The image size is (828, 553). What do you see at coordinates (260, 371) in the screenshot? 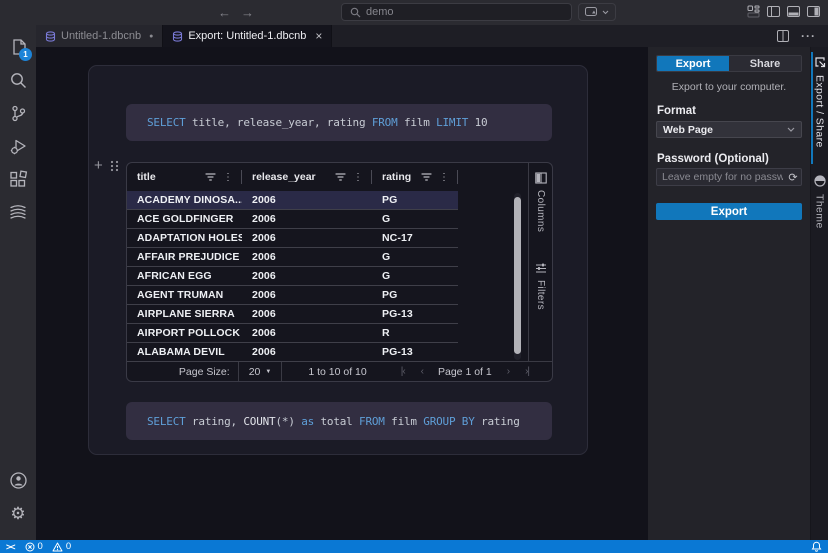
I see `page-size-select: 20 ▼` at bounding box center [260, 371].